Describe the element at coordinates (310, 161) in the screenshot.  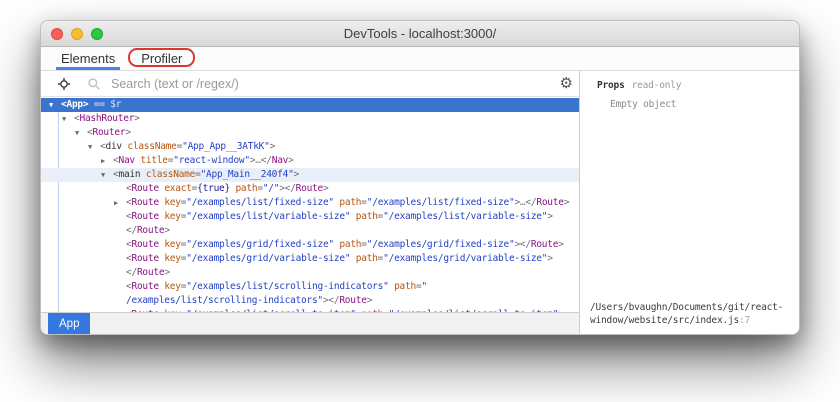
I see `tree-row: ▶ <Nav title="react-window">…</Nav>` at that location.